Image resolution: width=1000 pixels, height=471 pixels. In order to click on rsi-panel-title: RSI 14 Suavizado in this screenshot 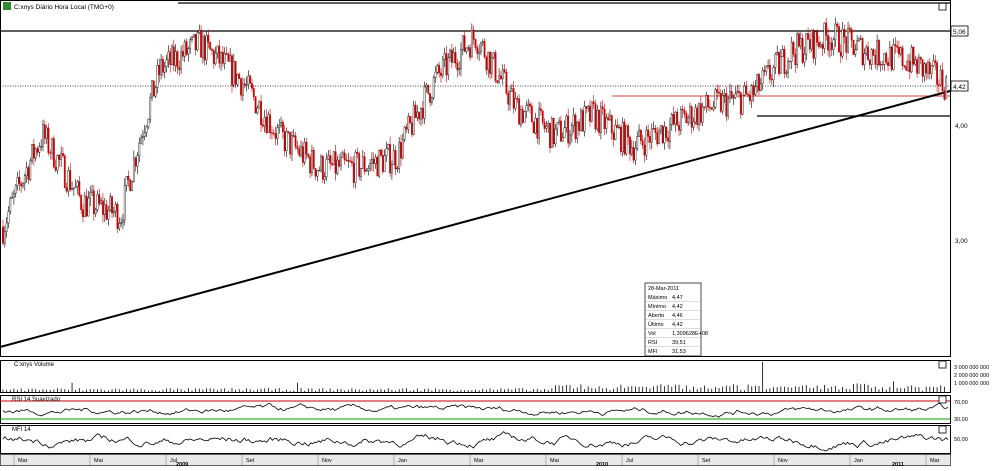, I will do `click(36, 400)`.